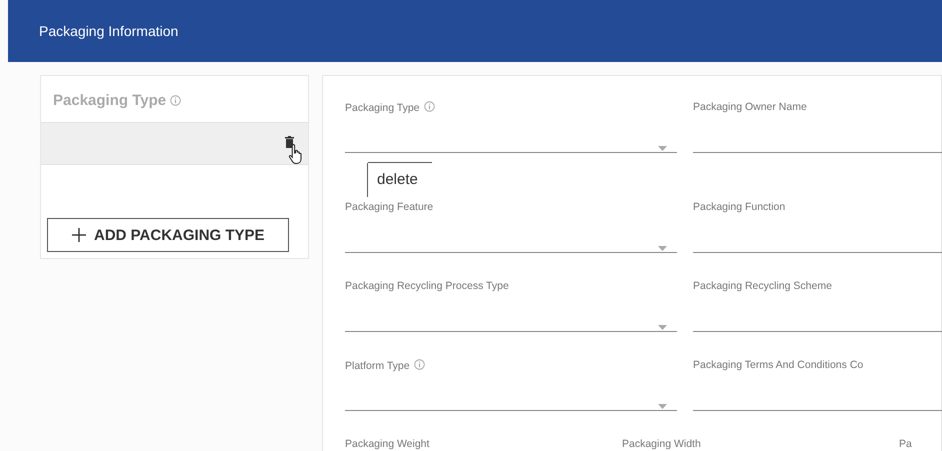  I want to click on field-label: Packaging Feature, so click(389, 207).